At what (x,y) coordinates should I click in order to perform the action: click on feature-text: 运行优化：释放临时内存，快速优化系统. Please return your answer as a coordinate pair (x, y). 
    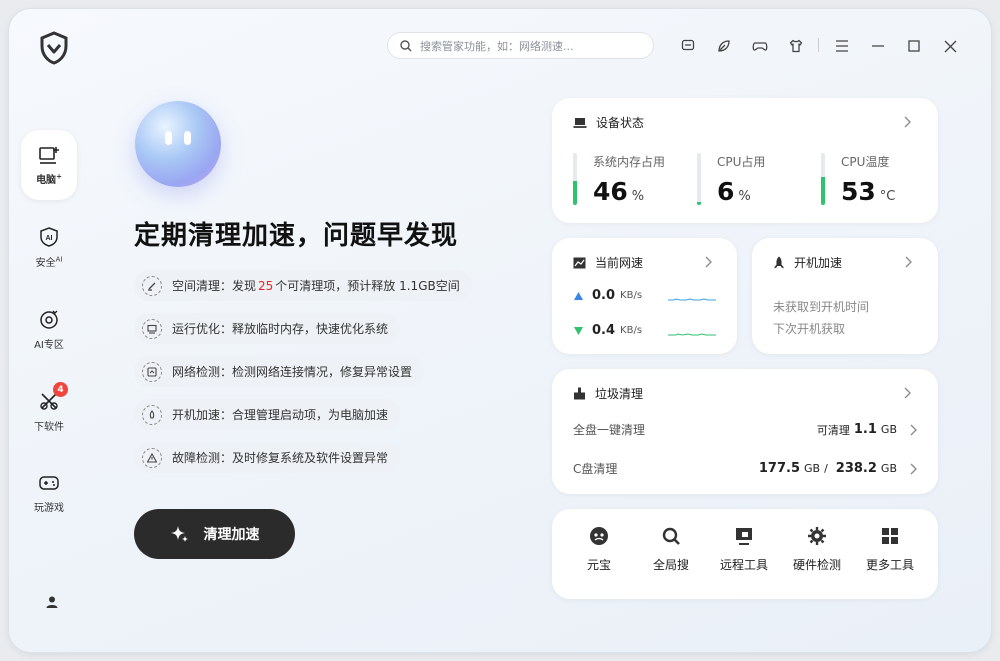
    Looking at the image, I should click on (280, 329).